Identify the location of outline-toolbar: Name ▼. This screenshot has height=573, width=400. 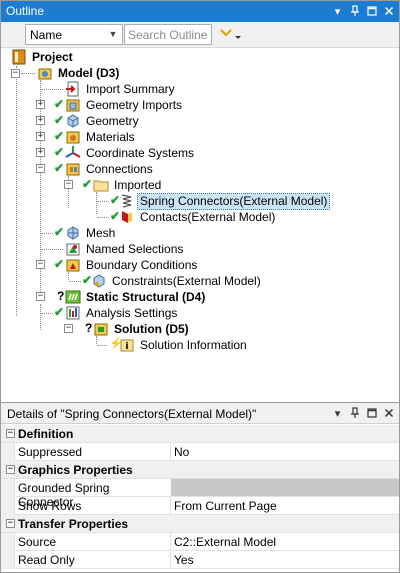
(200, 35).